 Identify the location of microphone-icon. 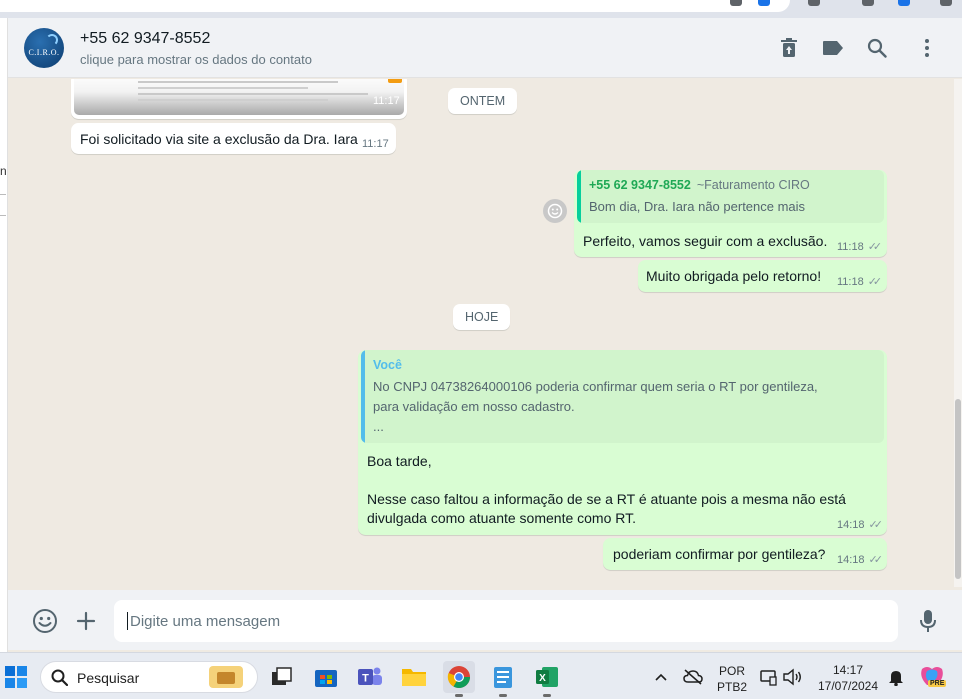
(928, 621).